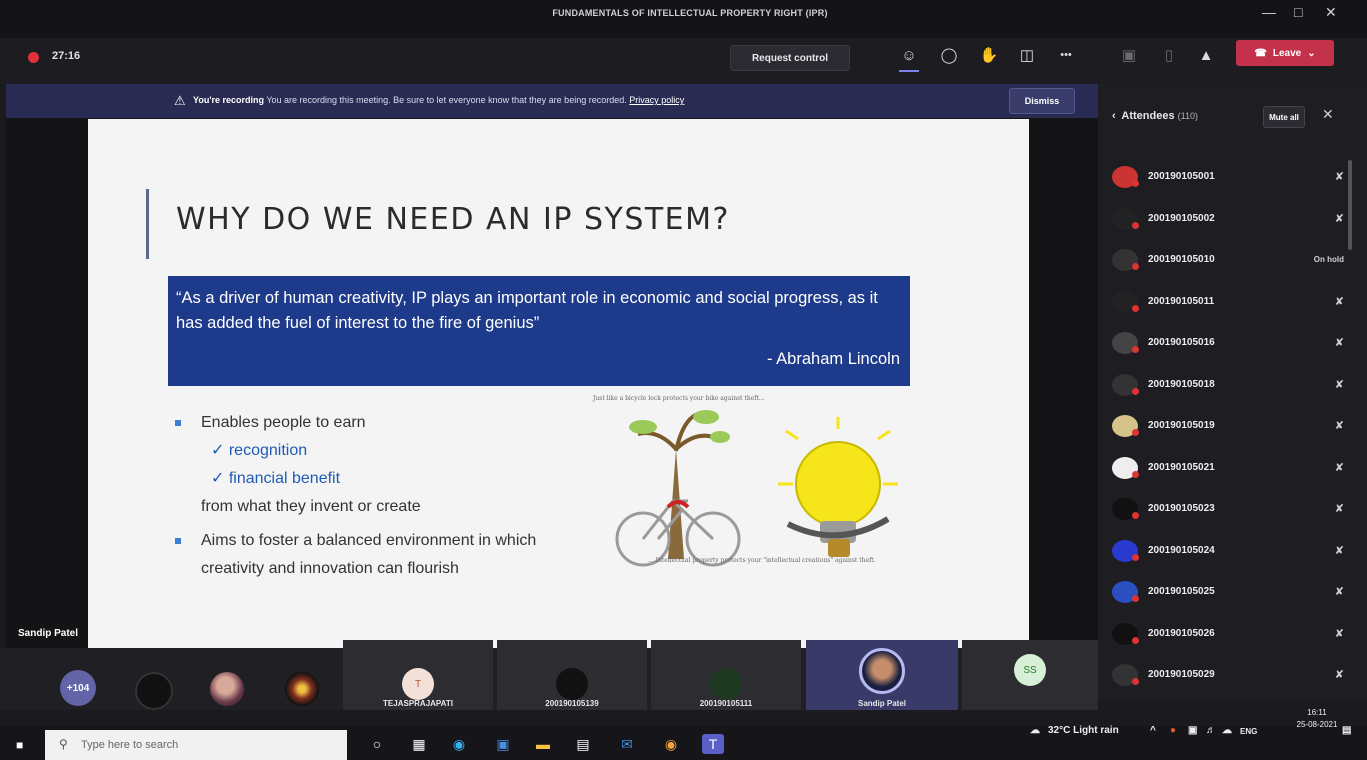 The width and height of the screenshot is (1367, 760). Describe the element at coordinates (178, 423) in the screenshot. I see `bullet-marker` at that location.